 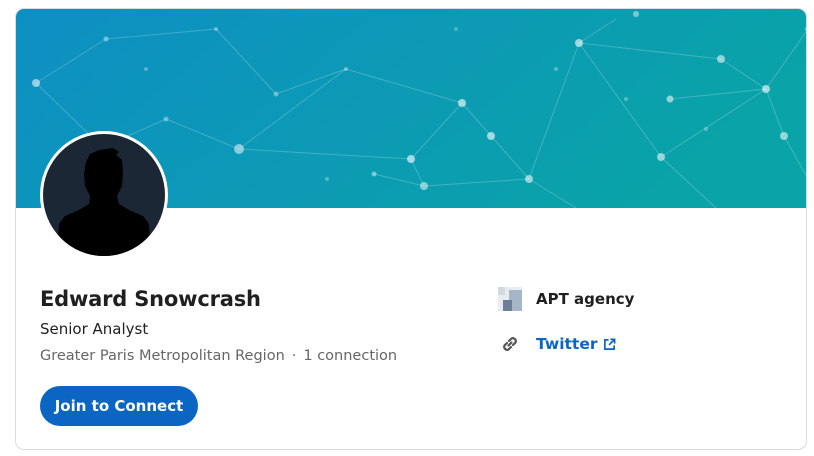 What do you see at coordinates (585, 299) in the screenshot?
I see `company-name: APT agency` at bounding box center [585, 299].